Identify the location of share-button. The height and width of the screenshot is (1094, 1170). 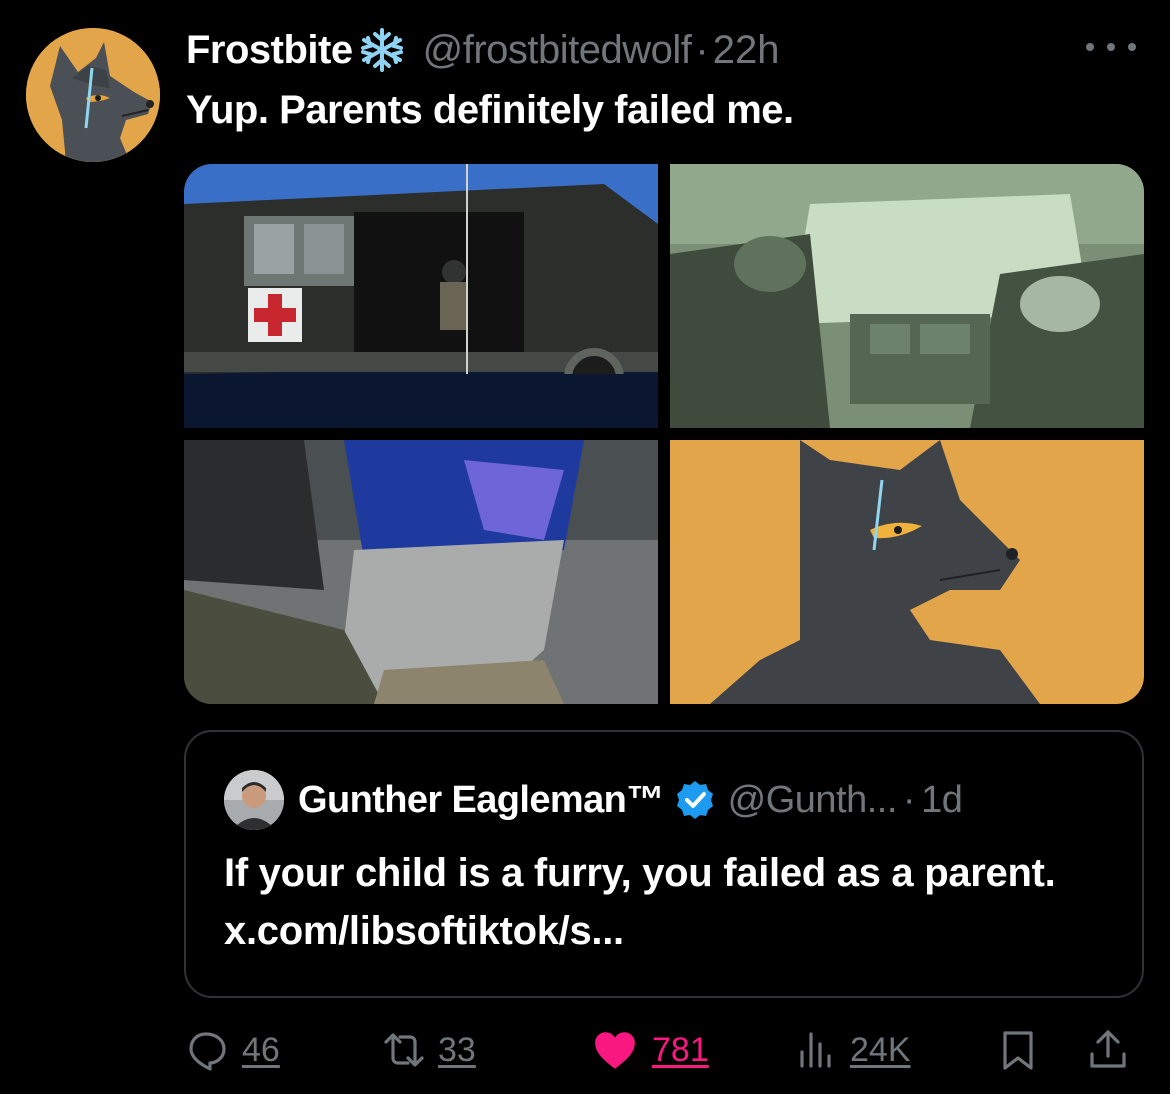
(1108, 1050).